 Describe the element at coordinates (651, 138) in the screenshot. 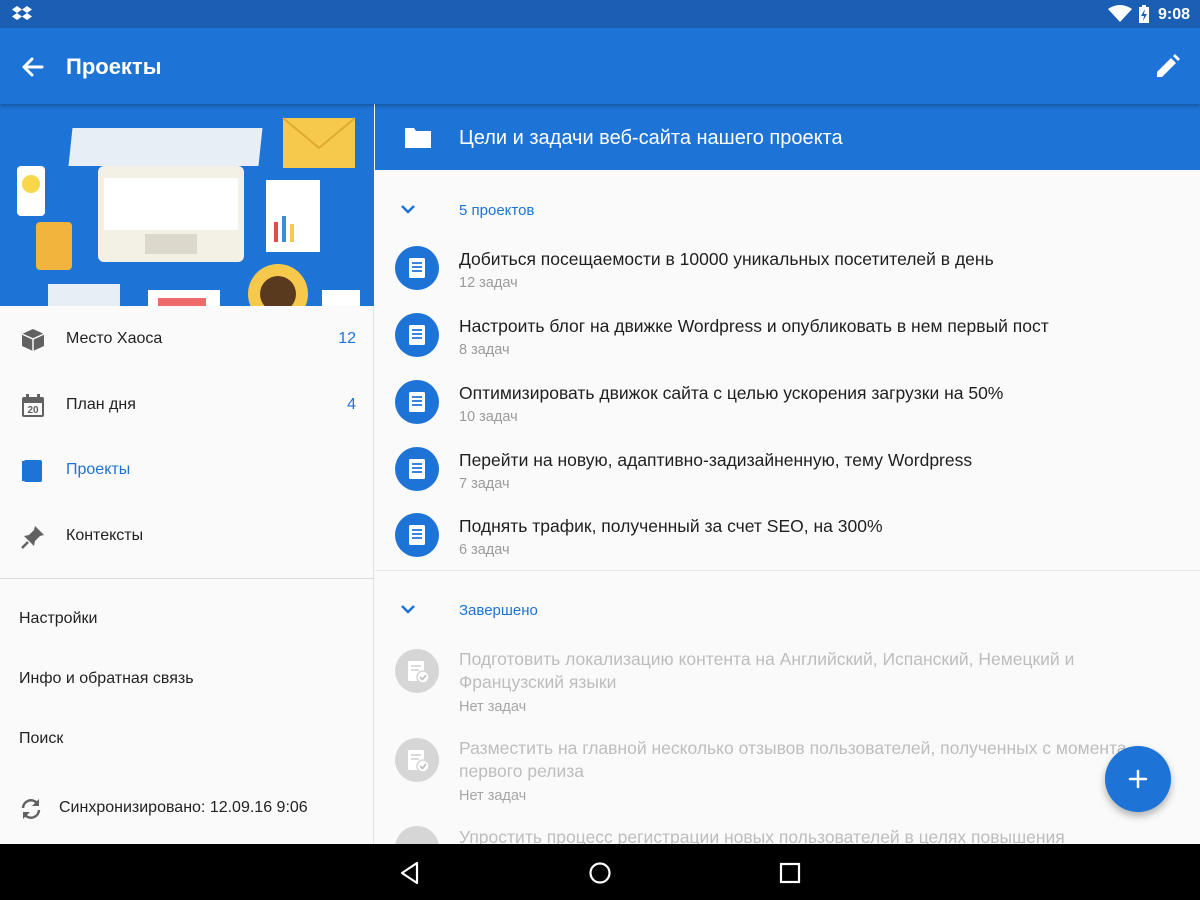

I see `project-title: Цели и задачи веб-сайта нашего проекта` at that location.